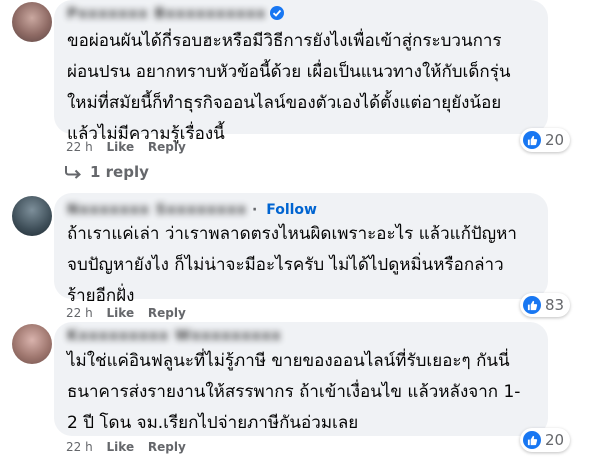 This screenshot has height=458, width=600. I want to click on reply-arrow-icon, so click(73, 172).